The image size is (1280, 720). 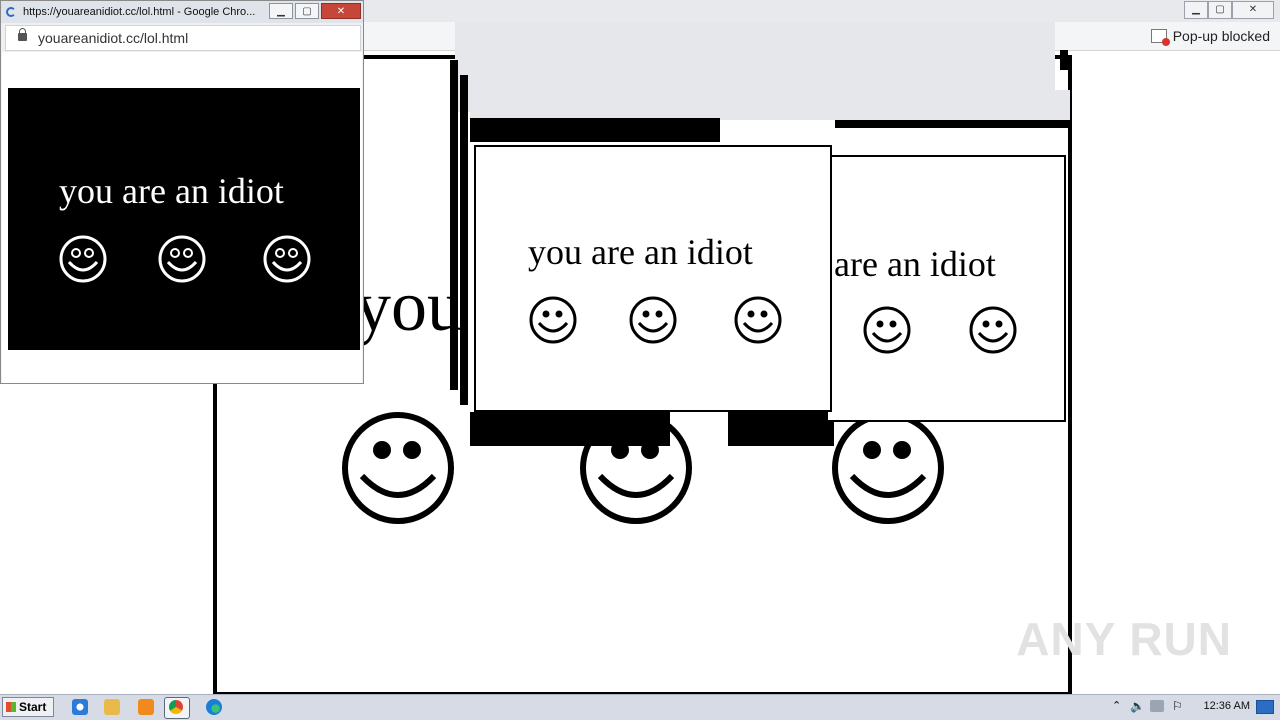 I want to click on popup-black-panel: you are an idiot, so click(x=184, y=219).